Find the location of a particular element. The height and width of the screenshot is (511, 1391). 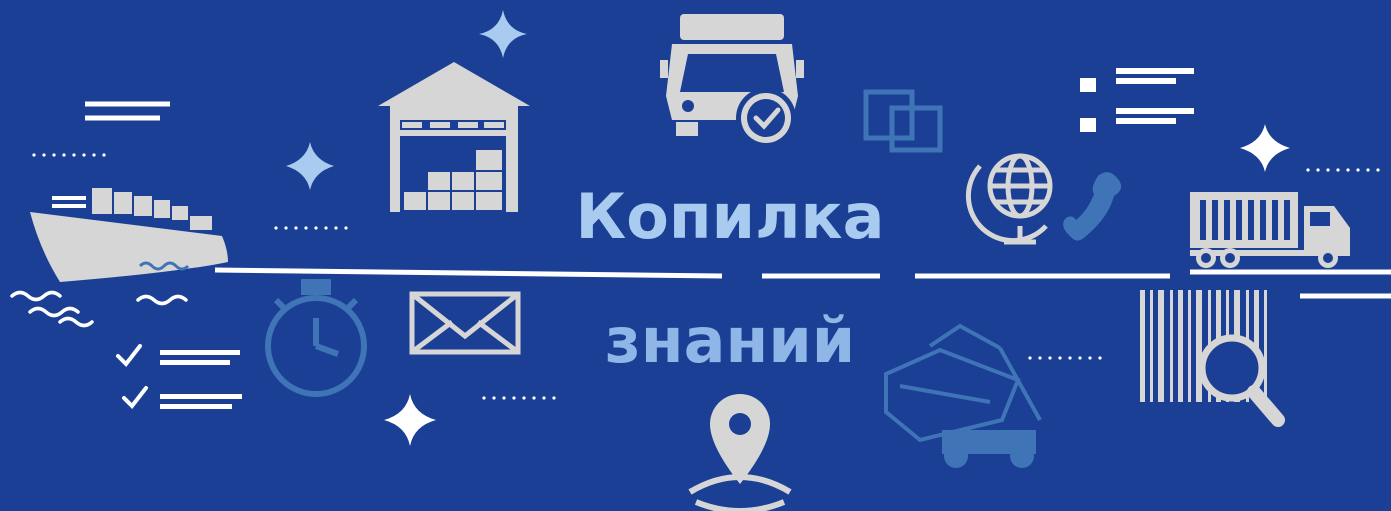

copy-squares-icon is located at coordinates (903, 121).